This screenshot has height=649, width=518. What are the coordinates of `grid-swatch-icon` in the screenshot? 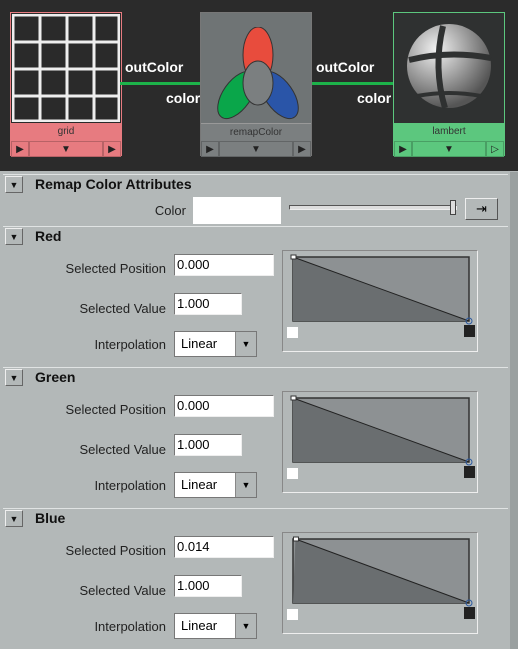 It's located at (66, 68).